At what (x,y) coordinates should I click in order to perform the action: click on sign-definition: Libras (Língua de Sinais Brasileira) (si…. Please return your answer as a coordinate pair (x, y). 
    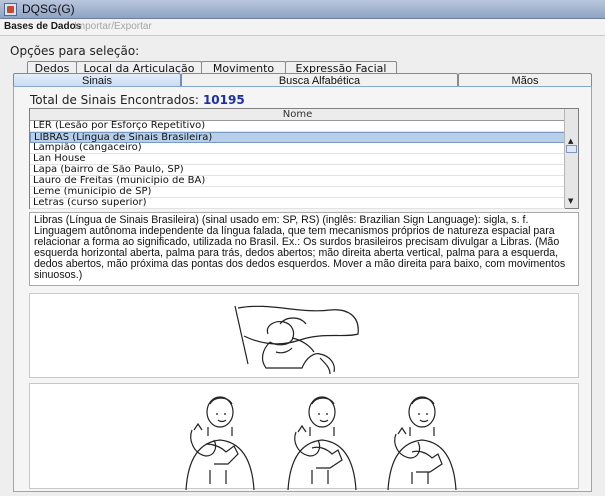
    Looking at the image, I should click on (304, 249).